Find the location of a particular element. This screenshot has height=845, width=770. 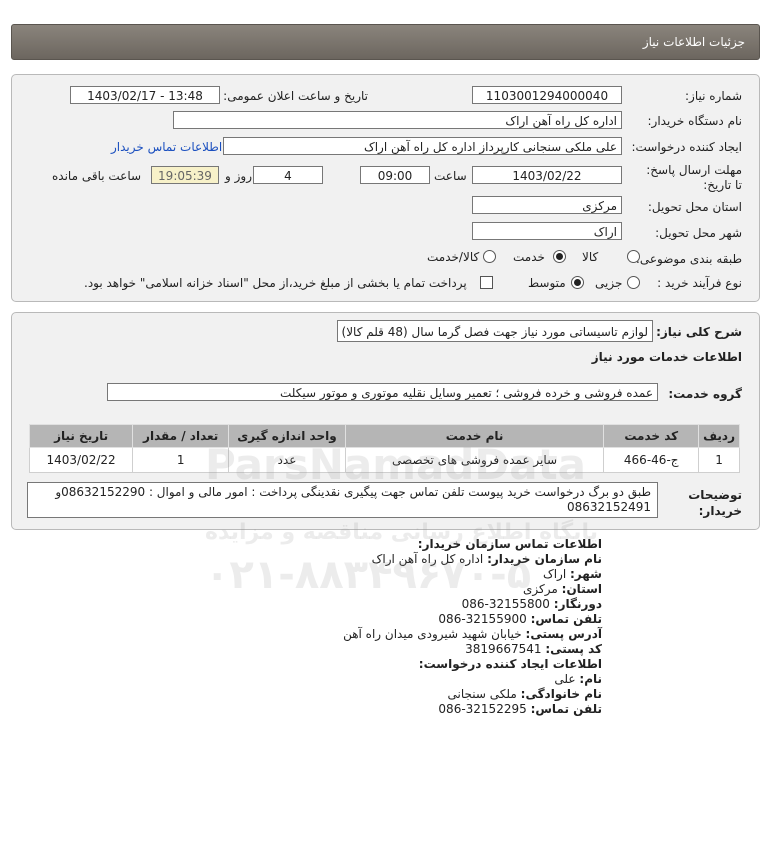

announce-label: تاریخ و ساعت اعلان عمومی: is located at coordinates (295, 96).